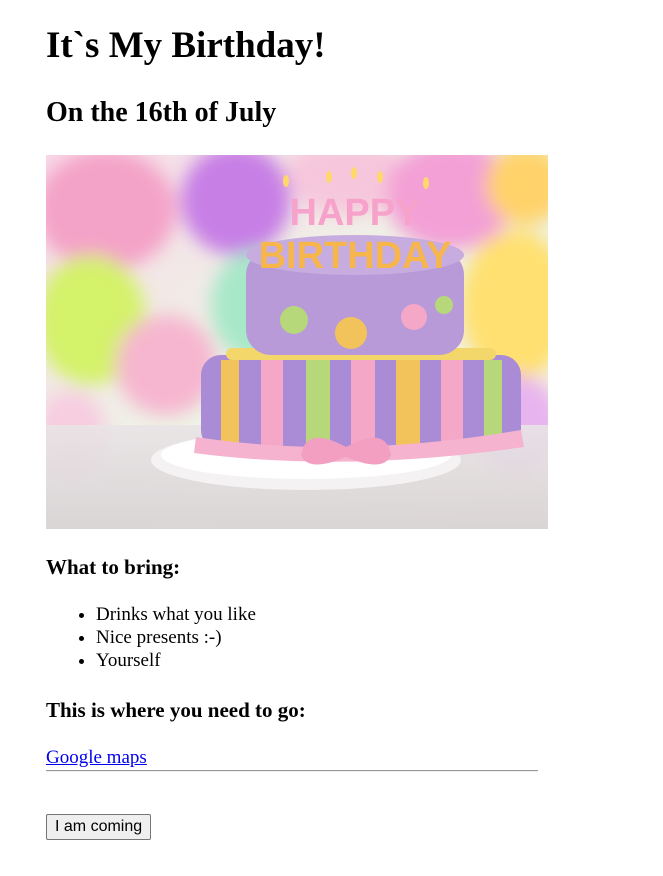 The image size is (663, 876). What do you see at coordinates (176, 637) in the screenshot?
I see `list-item: Nice presents :-)` at bounding box center [176, 637].